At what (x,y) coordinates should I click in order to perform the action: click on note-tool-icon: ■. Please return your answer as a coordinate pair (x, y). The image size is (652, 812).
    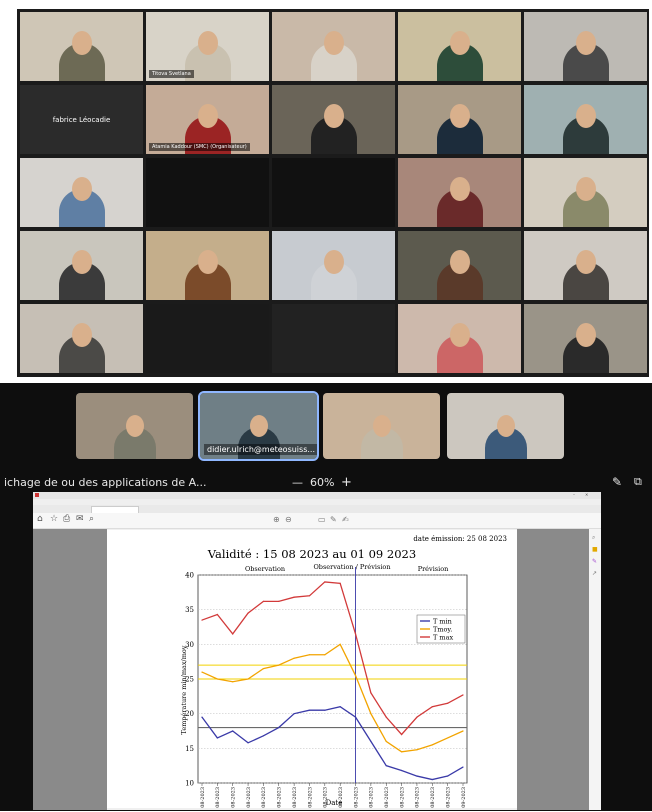
    Looking at the image, I should click on (595, 549).